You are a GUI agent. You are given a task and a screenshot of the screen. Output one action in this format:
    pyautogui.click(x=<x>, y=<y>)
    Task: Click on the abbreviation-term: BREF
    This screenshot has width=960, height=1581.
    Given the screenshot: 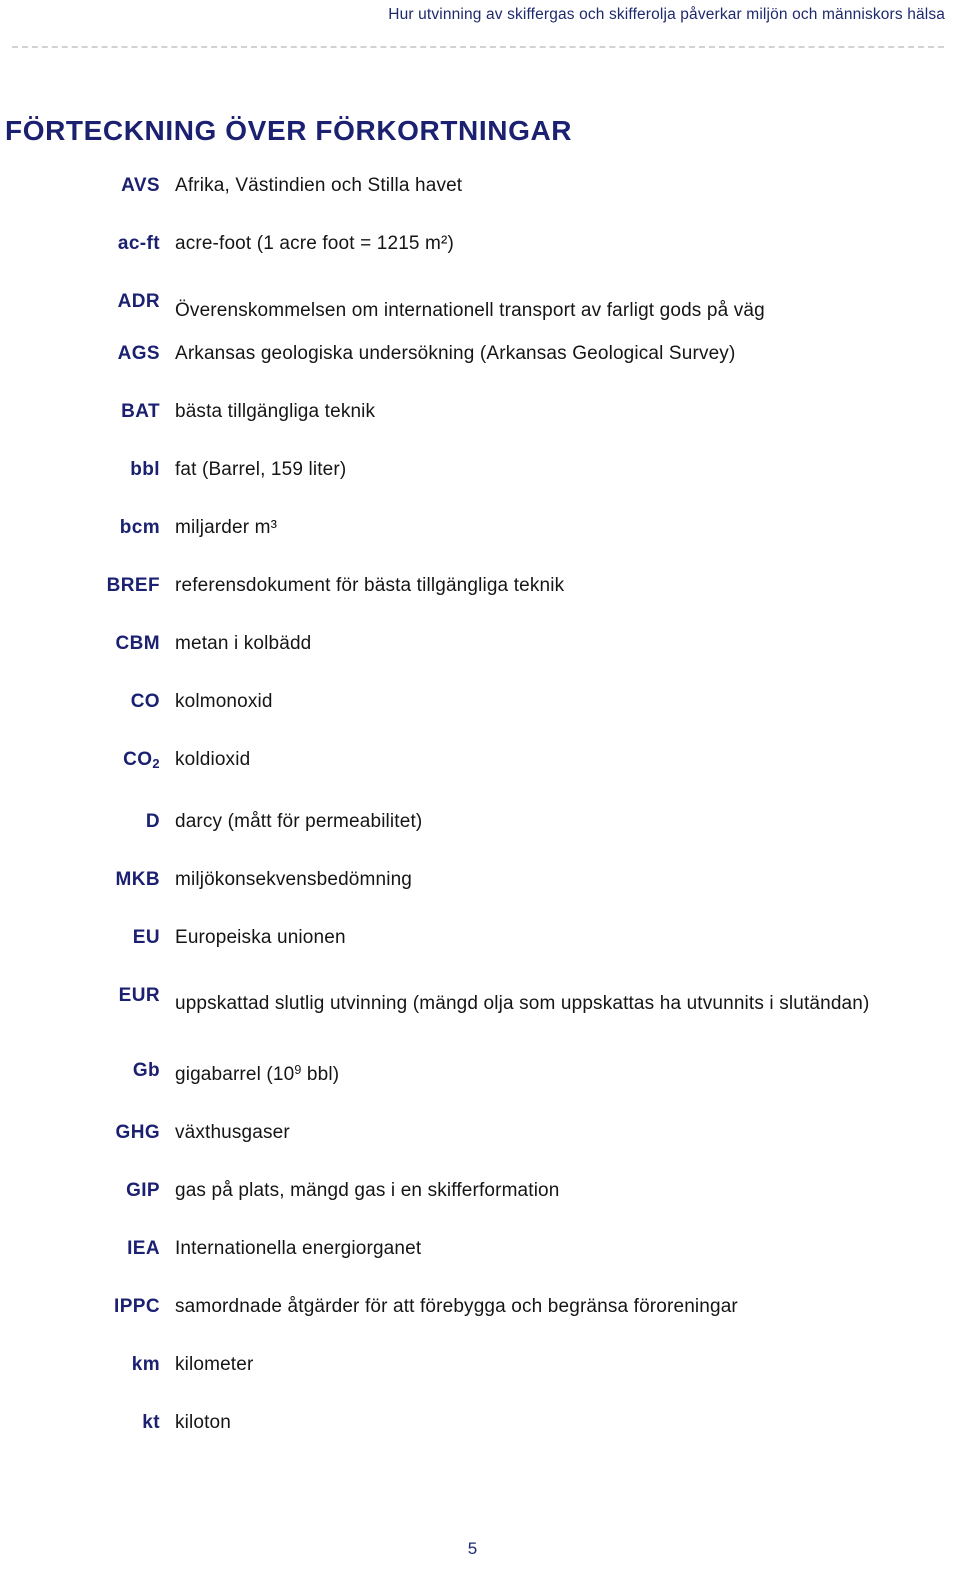 What is the action you would take?
    pyautogui.click(x=133, y=585)
    